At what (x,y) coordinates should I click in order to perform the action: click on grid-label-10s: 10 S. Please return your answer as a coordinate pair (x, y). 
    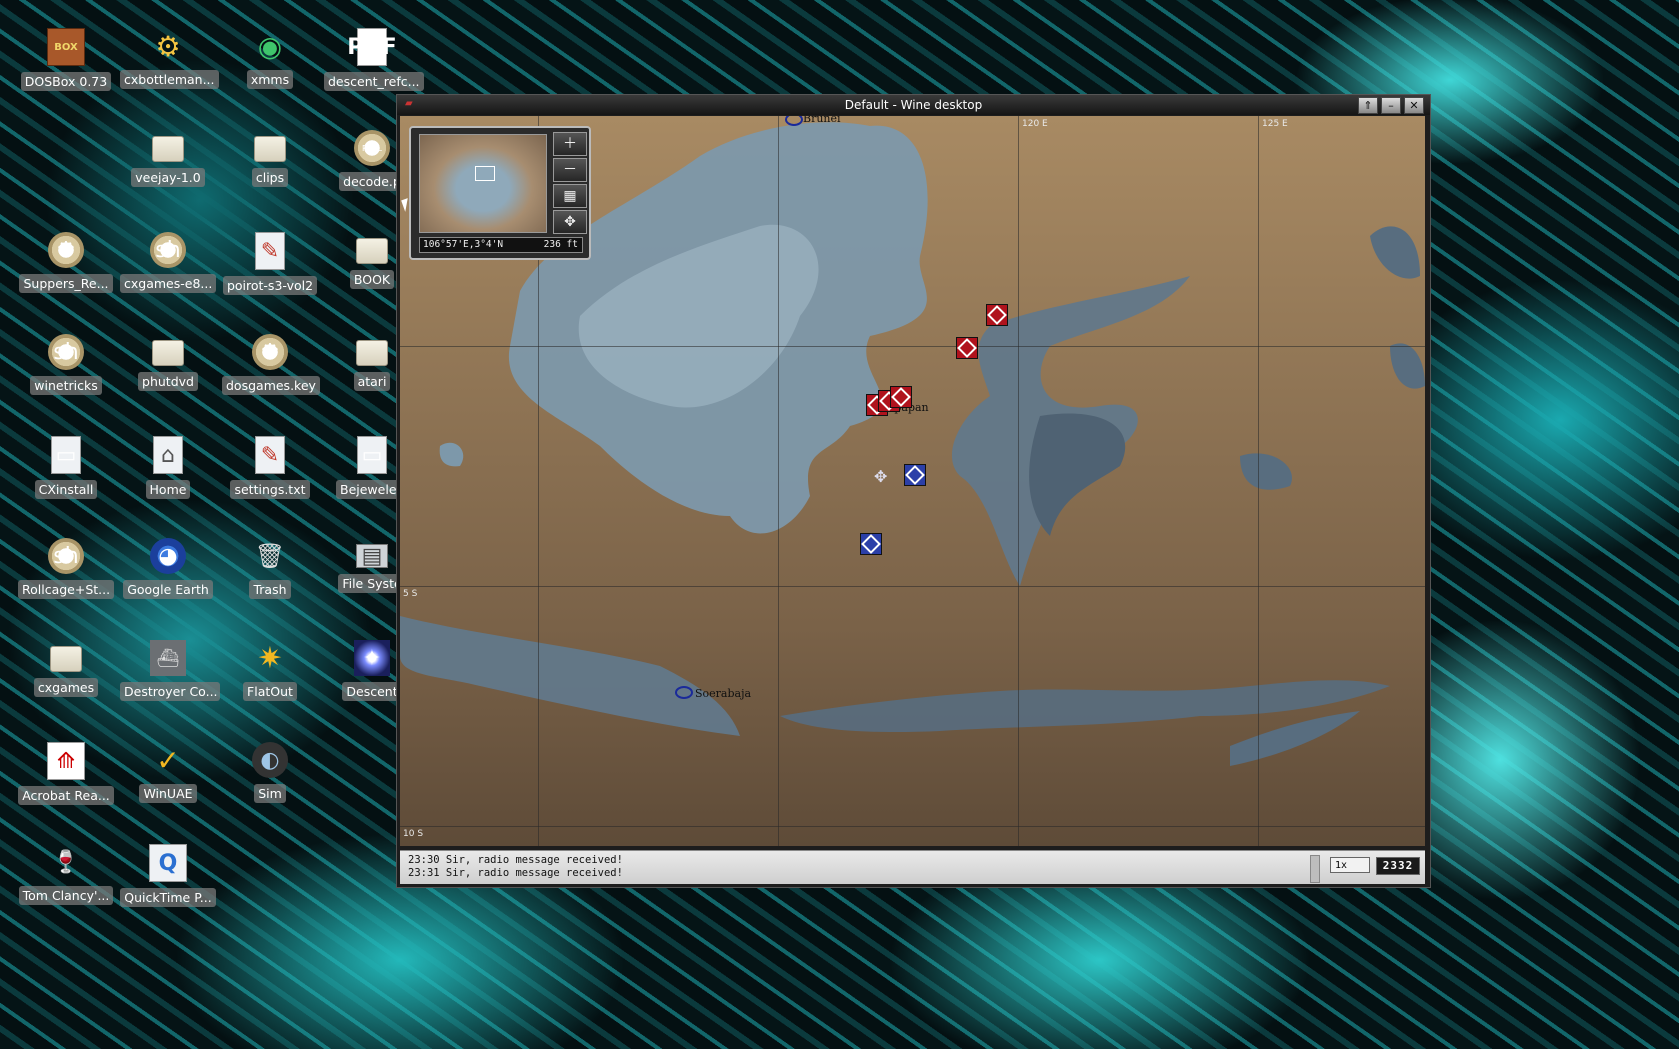
    Looking at the image, I should click on (413, 834).